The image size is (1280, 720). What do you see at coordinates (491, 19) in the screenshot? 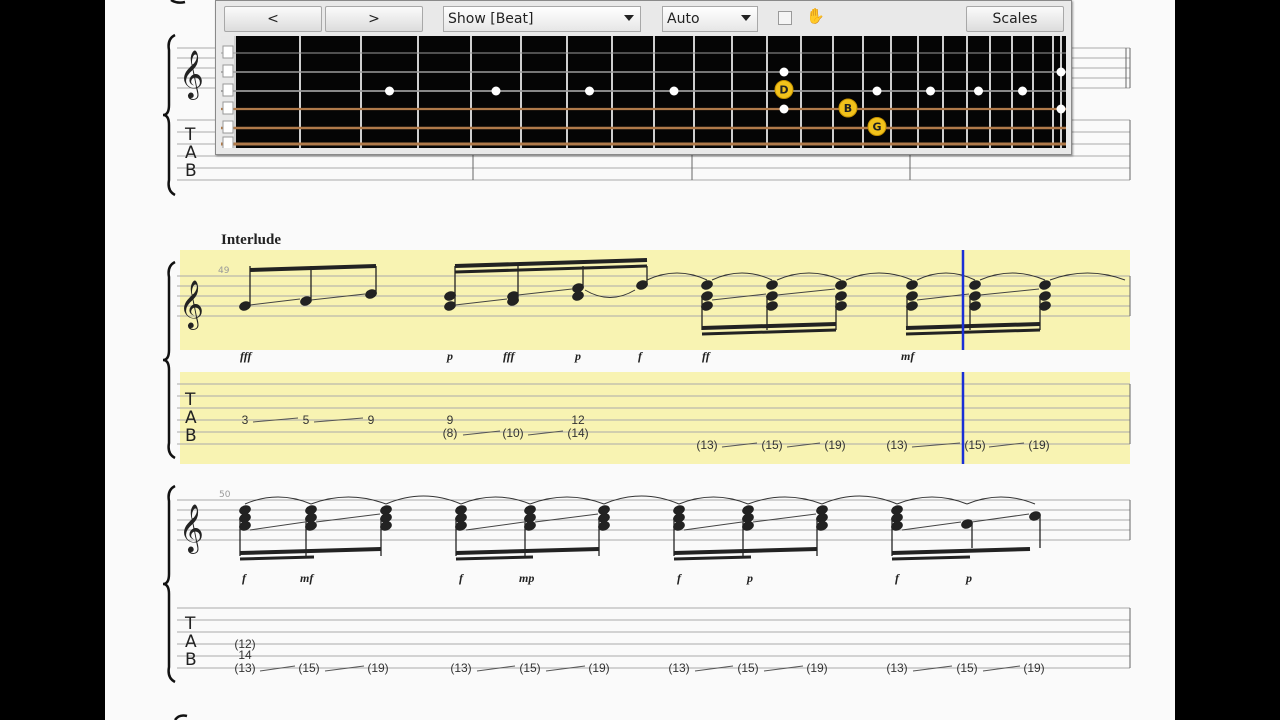
I see `show-mode-value: Show [Beat]` at bounding box center [491, 19].